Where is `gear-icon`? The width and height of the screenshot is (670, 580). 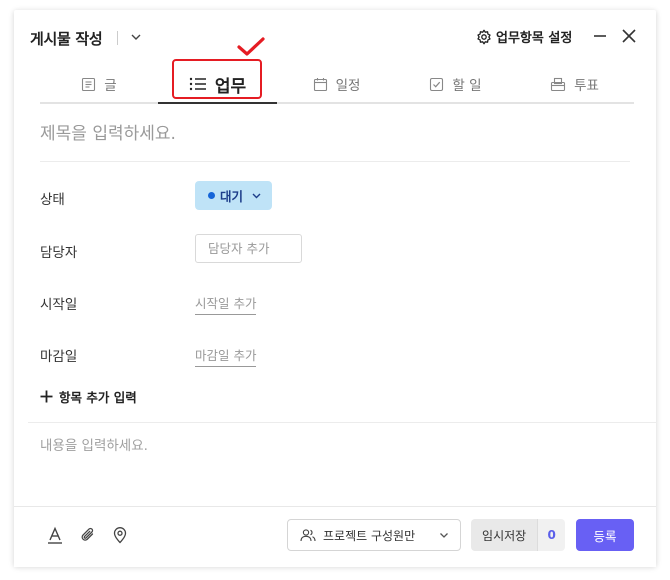
gear-icon is located at coordinates (484, 36).